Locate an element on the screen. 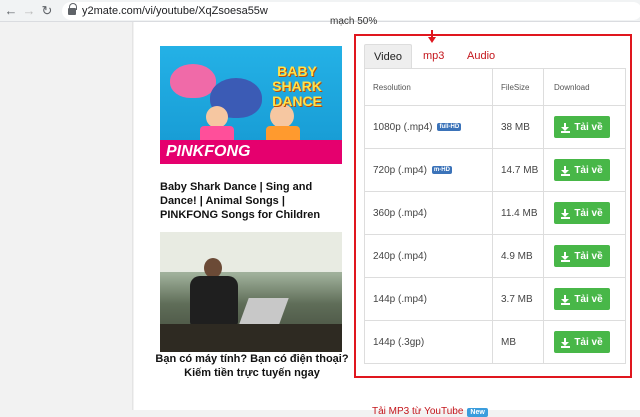 The image size is (640, 417). file-size: 3.7 MB is located at coordinates (519, 299).